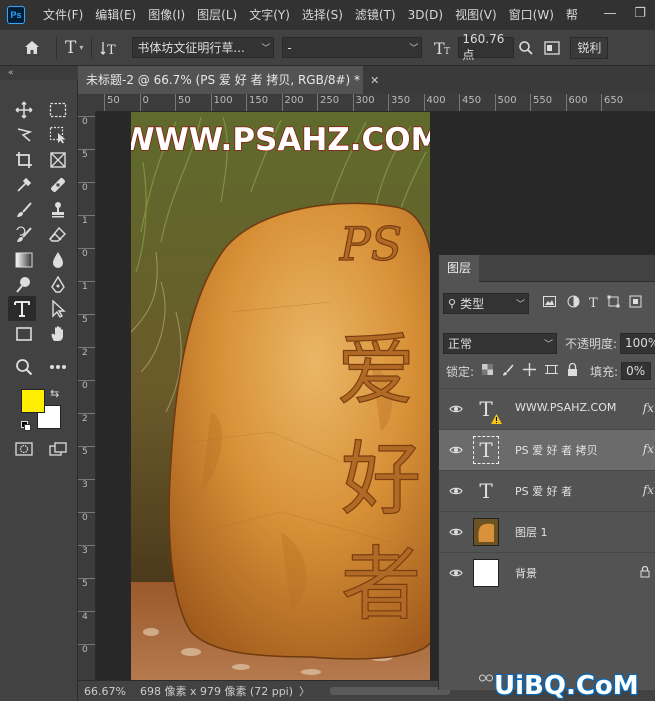 This screenshot has height=701, width=655. What do you see at coordinates (613, 303) in the screenshot?
I see `filter-shape-icon` at bounding box center [613, 303].